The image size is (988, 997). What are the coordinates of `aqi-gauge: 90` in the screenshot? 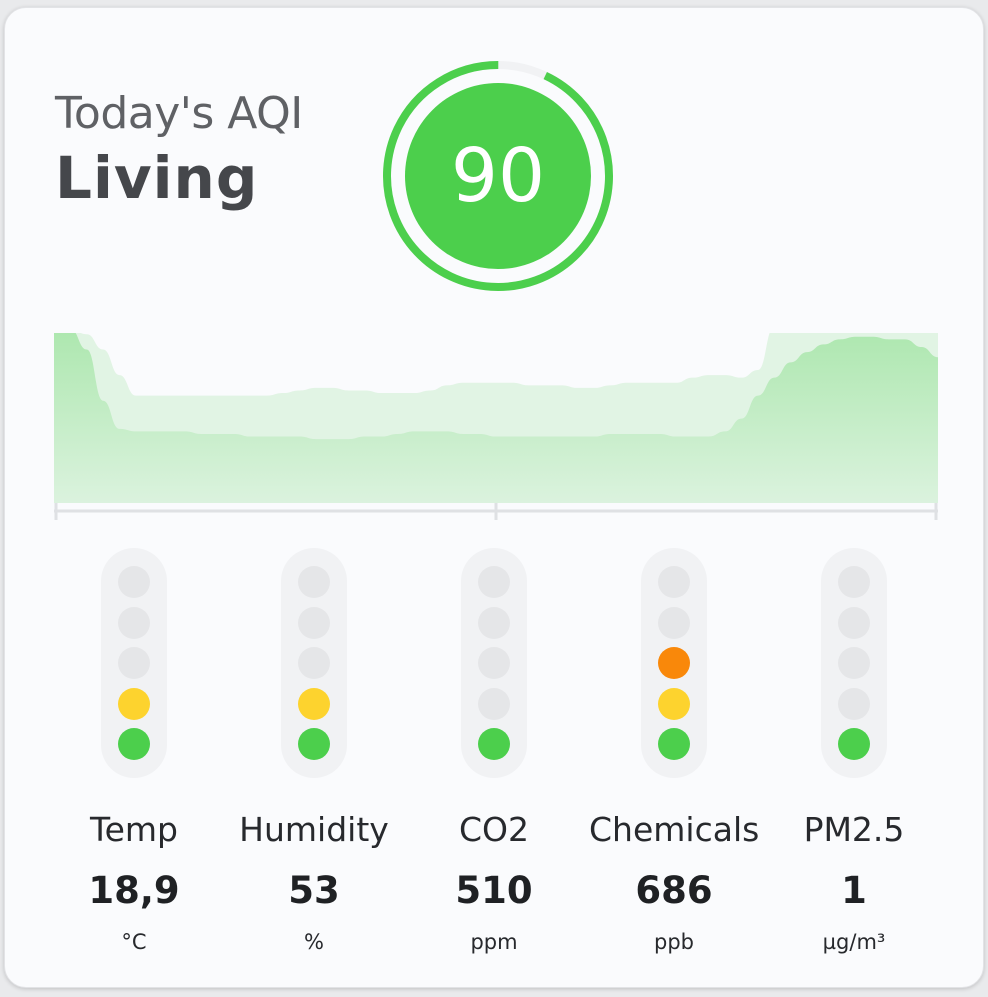 It's located at (498, 176).